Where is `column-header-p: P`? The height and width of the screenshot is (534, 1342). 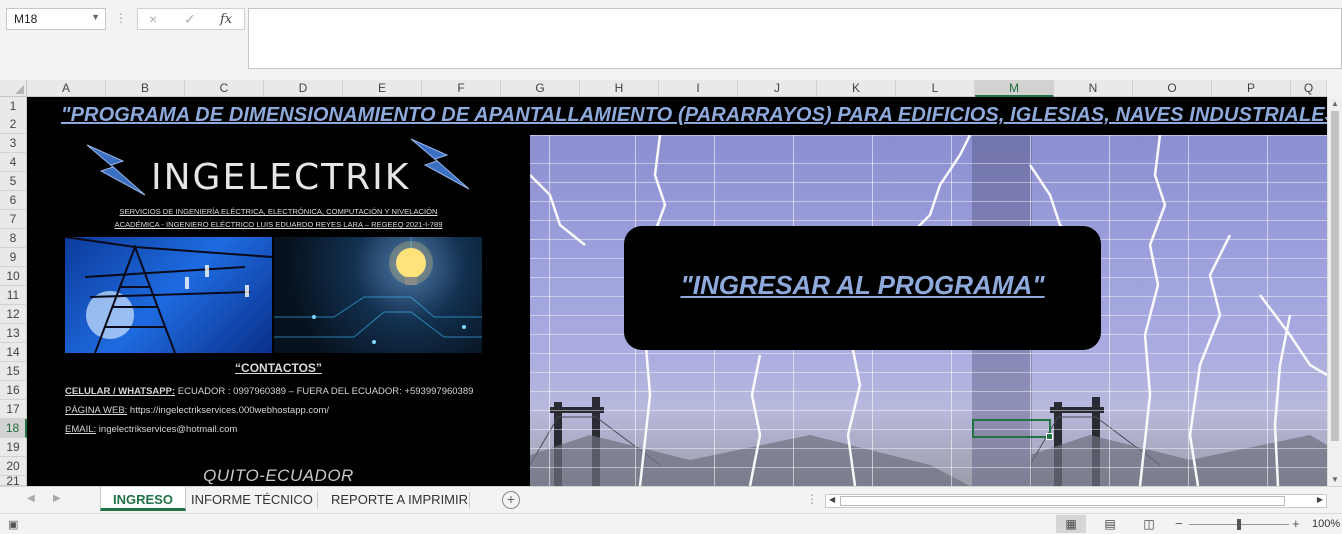
column-header-p: P is located at coordinates (1251, 88).